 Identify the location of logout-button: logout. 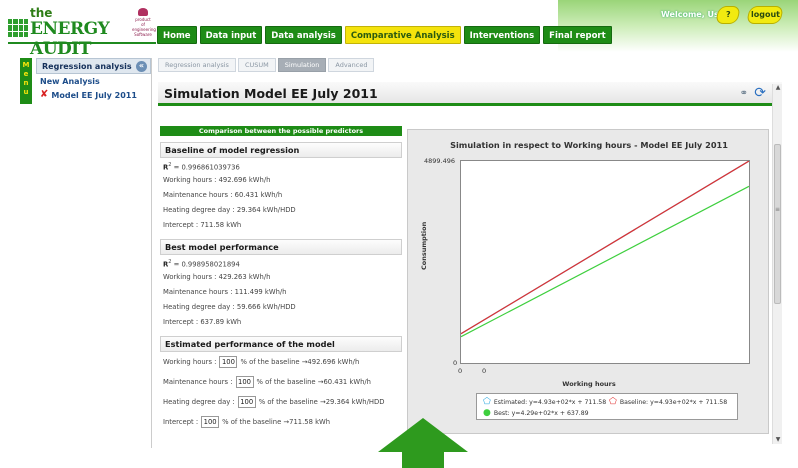
(765, 15).